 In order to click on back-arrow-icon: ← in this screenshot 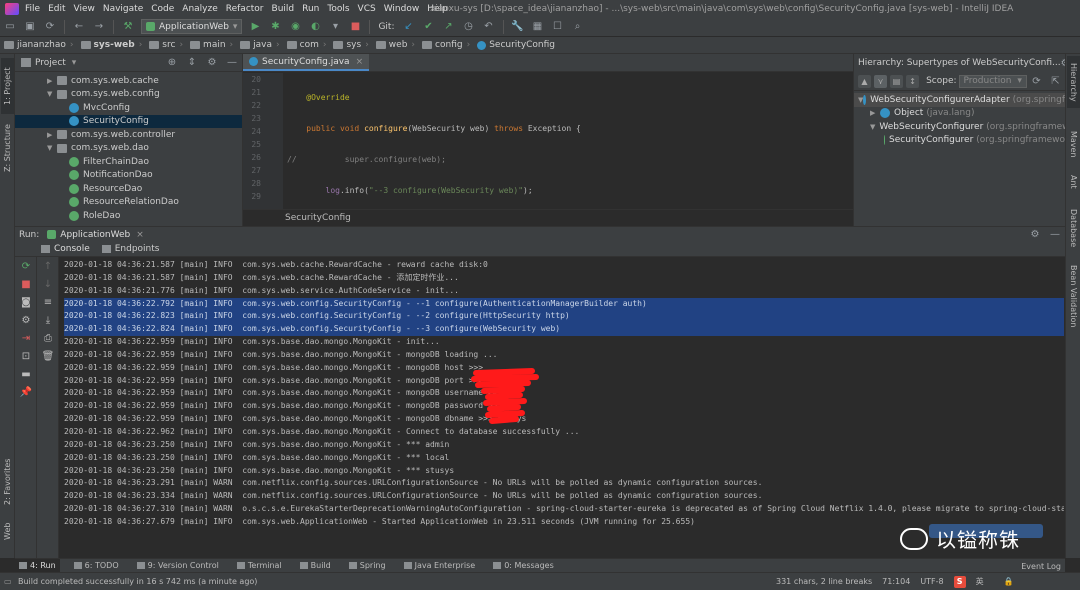, I will do `click(79, 27)`.